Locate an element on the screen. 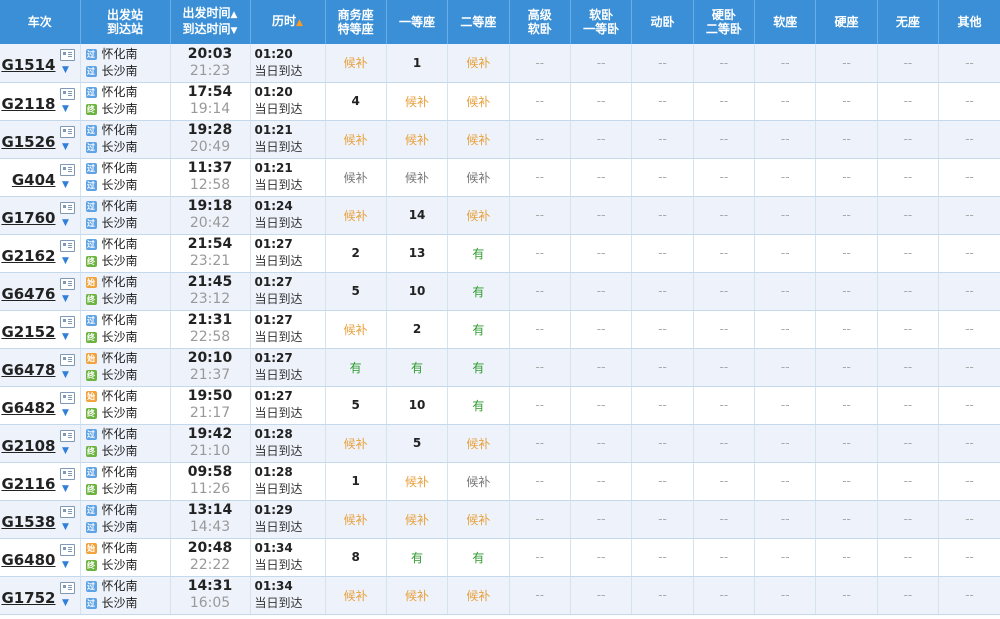 The image size is (1000, 619). train-number-link: G2162 is located at coordinates (28, 256).